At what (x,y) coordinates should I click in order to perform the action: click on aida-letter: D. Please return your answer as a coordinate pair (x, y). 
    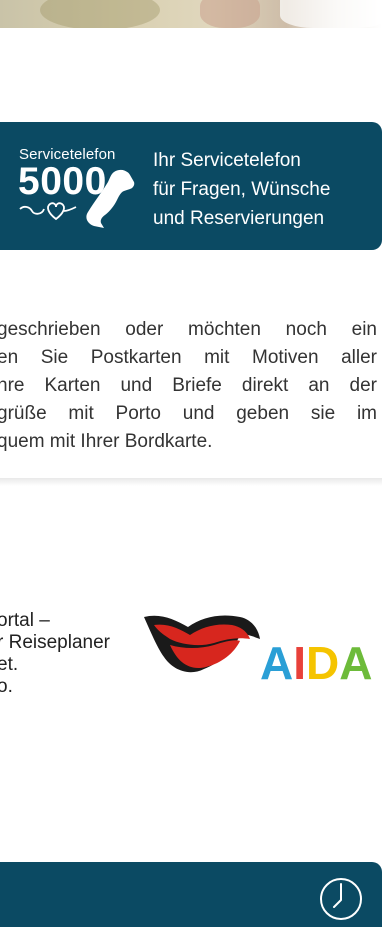
    Looking at the image, I should click on (322, 663).